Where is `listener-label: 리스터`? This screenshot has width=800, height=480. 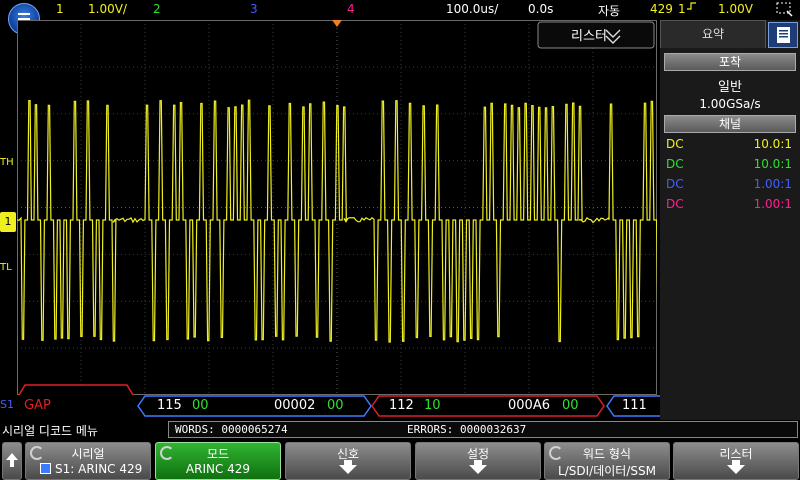
listener-label: 리스터 is located at coordinates (589, 36).